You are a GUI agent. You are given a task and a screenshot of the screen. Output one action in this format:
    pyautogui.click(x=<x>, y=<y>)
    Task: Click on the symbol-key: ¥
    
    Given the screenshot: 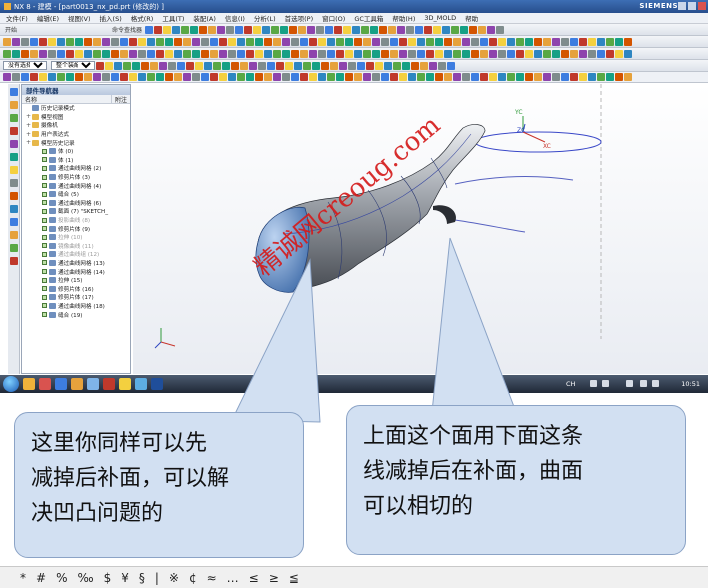 What is the action you would take?
    pyautogui.click(x=125, y=578)
    